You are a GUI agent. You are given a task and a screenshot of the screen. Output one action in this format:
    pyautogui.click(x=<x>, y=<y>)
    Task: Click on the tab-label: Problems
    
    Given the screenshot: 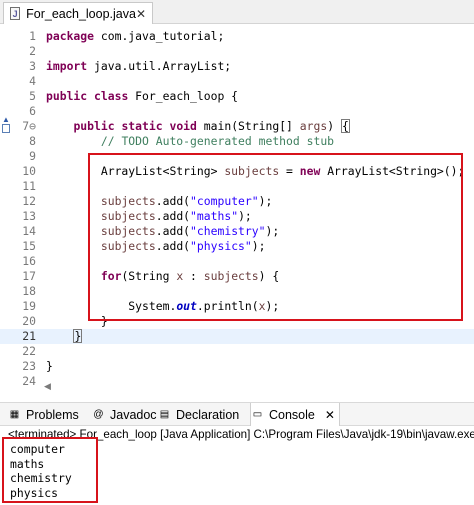 What is the action you would take?
    pyautogui.click(x=52, y=414)
    